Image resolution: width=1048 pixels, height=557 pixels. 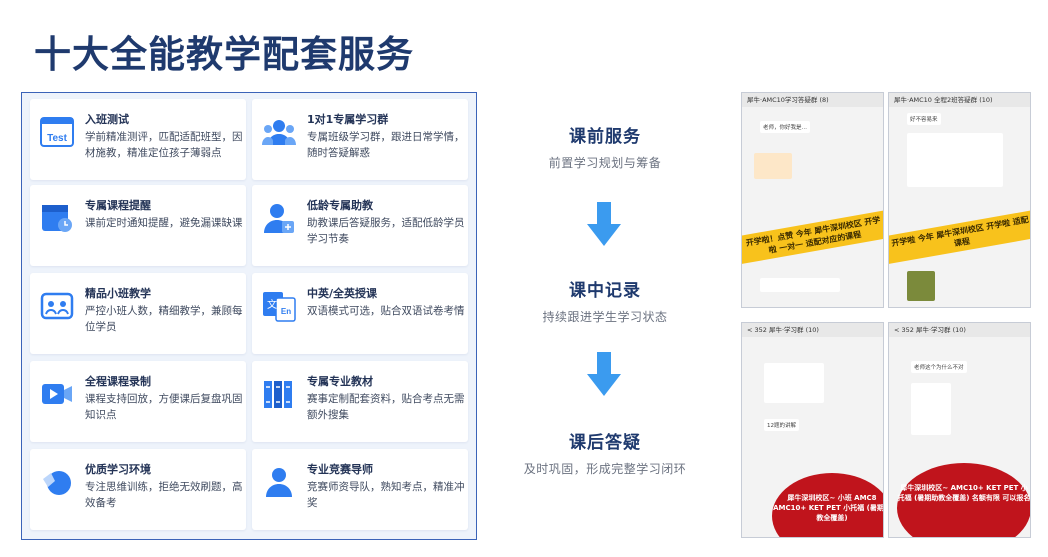 What do you see at coordinates (605, 443) in the screenshot?
I see `step-title: 课后答疑` at bounding box center [605, 443].